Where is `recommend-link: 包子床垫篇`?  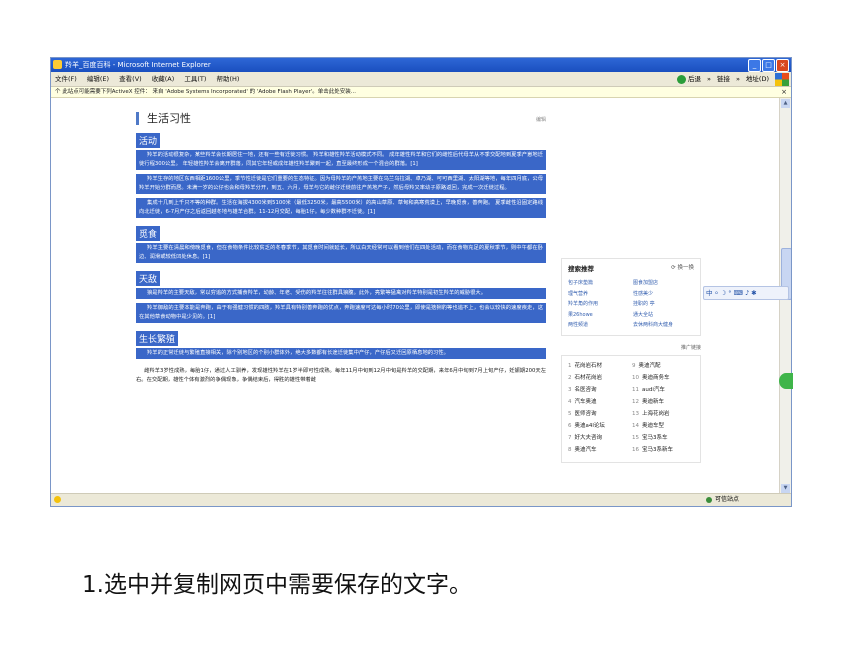
recommend-link: 包子床垫篇 is located at coordinates (598, 283).